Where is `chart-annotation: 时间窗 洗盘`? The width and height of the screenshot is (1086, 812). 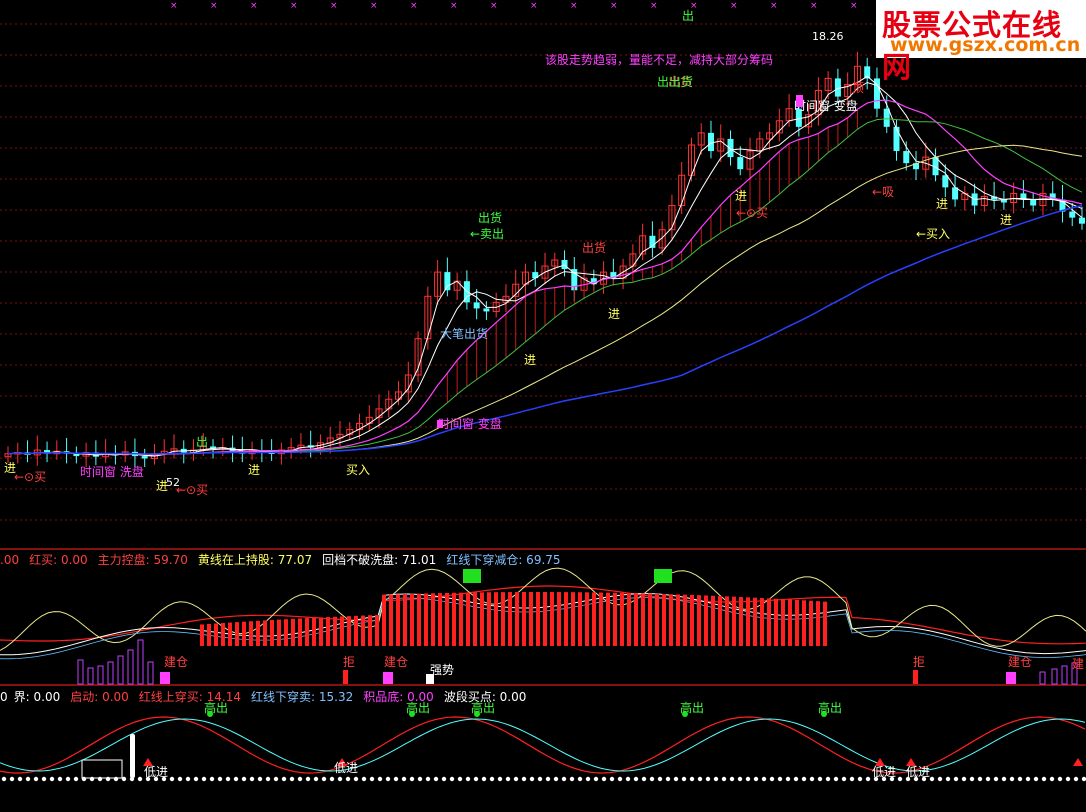 chart-annotation: 时间窗 洗盘 is located at coordinates (112, 471).